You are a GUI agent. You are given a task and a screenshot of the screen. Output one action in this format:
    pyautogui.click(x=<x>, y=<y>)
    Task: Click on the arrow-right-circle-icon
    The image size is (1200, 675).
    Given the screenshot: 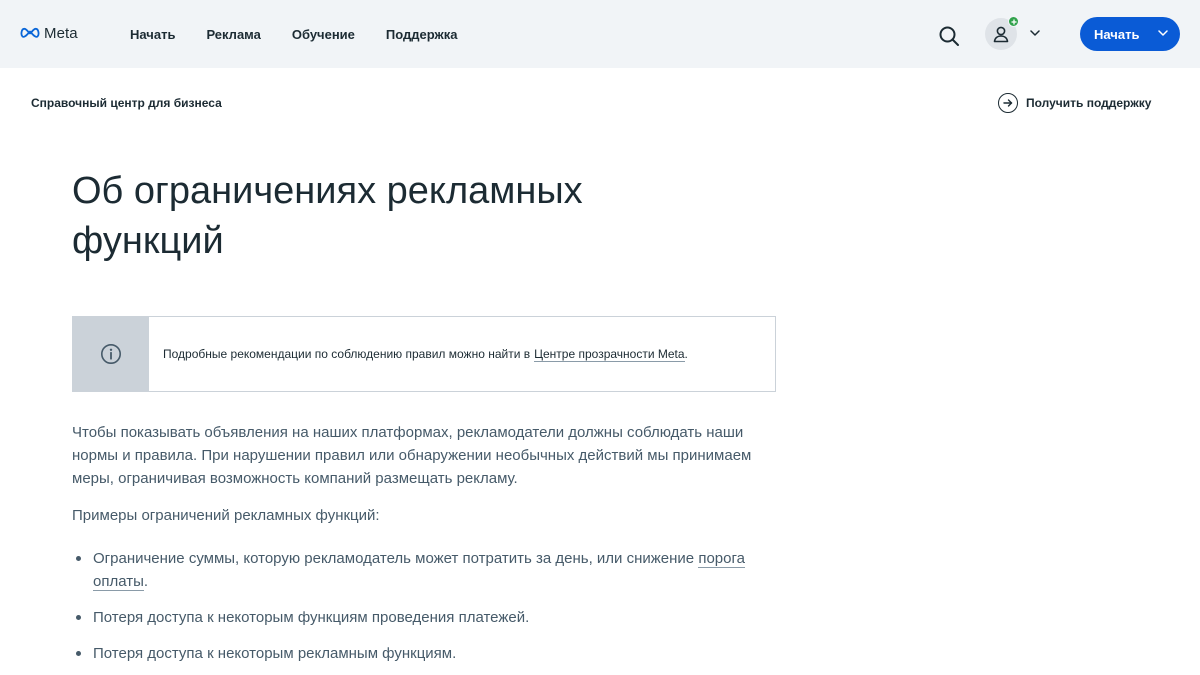 What is the action you would take?
    pyautogui.click(x=1008, y=103)
    